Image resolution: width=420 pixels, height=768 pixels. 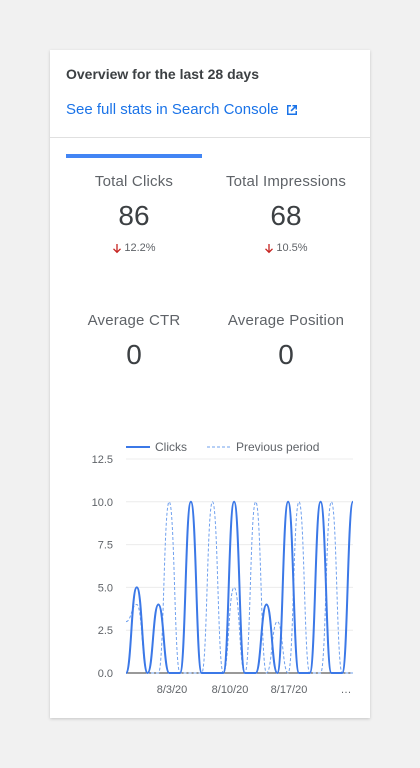 What do you see at coordinates (134, 320) in the screenshot?
I see `metric-label: Average CTR` at bounding box center [134, 320].